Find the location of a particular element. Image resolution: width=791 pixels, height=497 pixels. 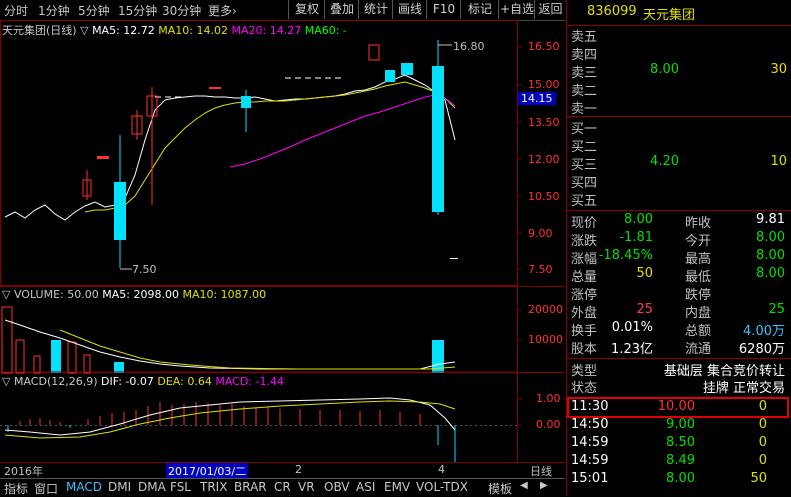

high-marker: 16.80 is located at coordinates (469, 46).